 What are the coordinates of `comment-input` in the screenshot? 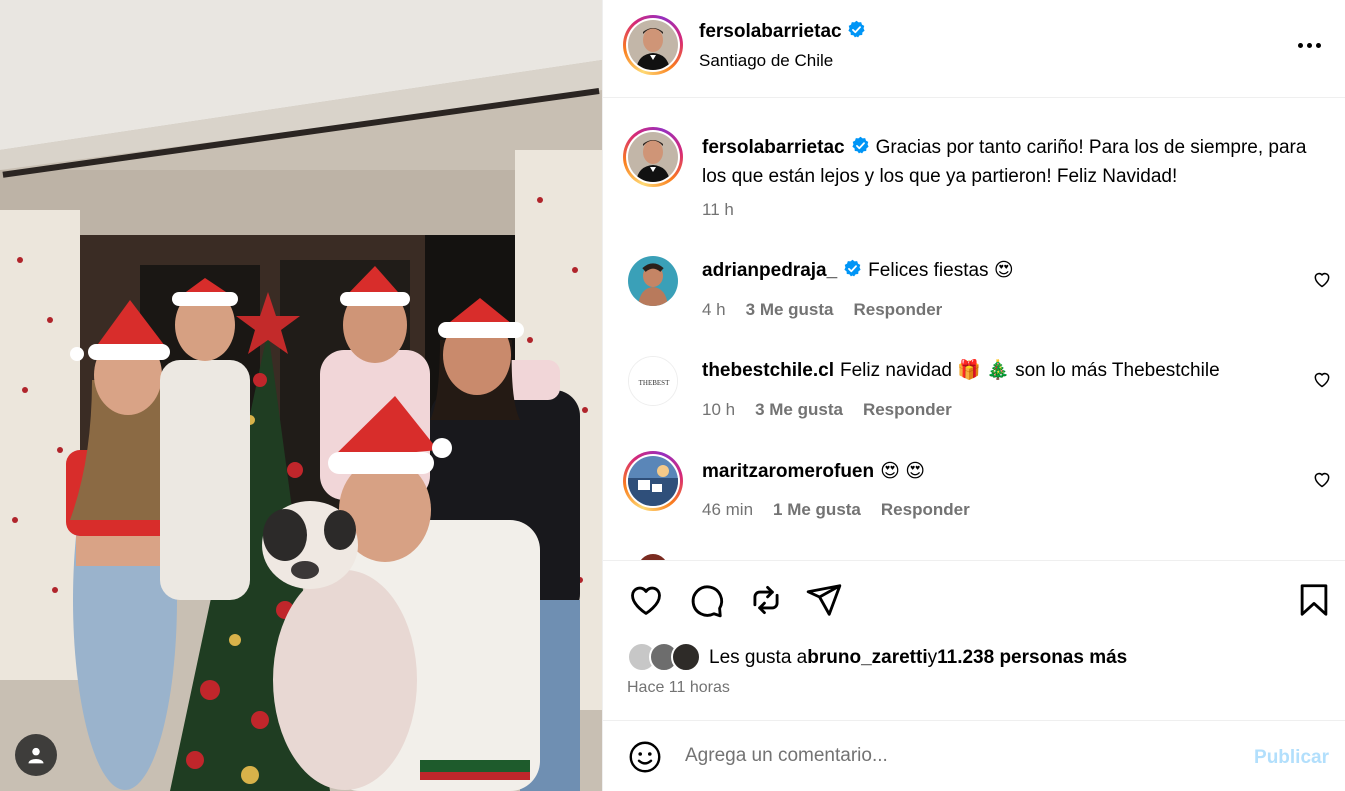 It's located at (955, 756).